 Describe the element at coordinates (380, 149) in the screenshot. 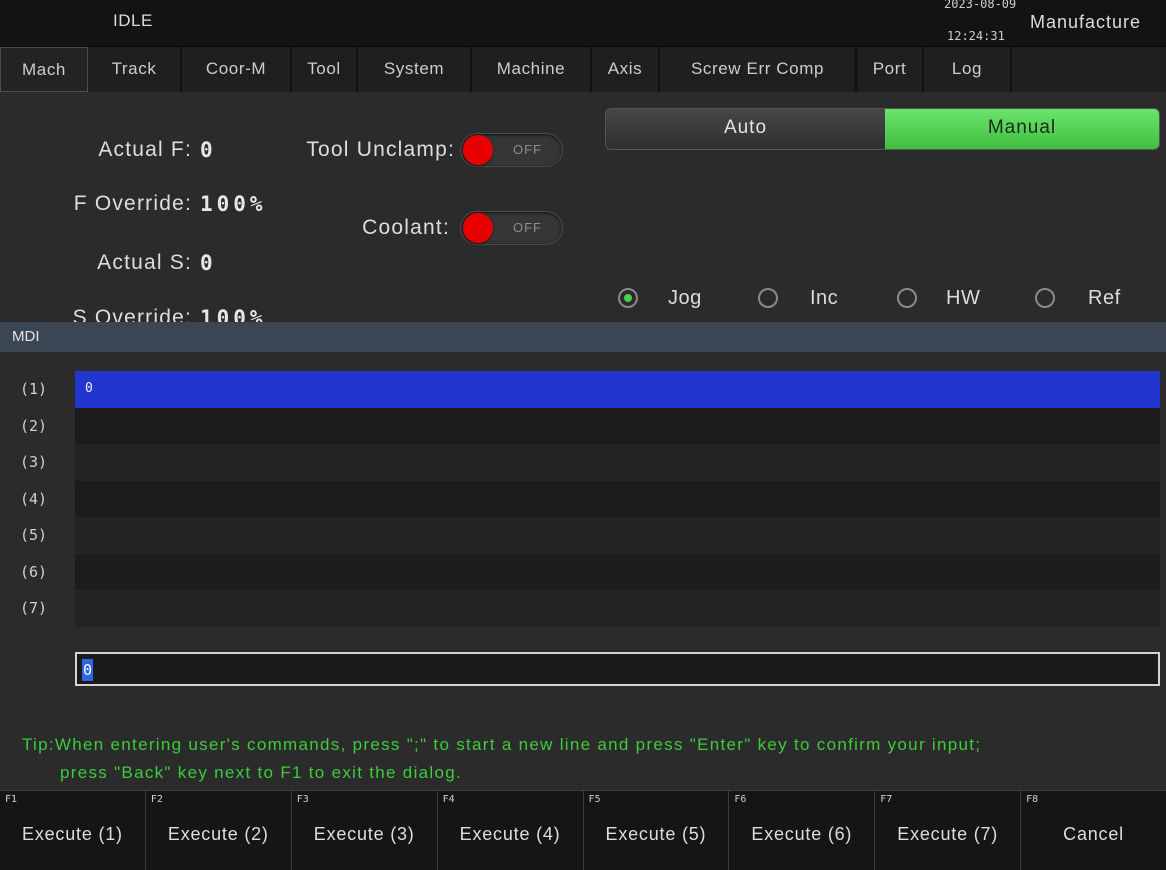

I see `tool-unclamp-label: Tool Unclamp:` at that location.